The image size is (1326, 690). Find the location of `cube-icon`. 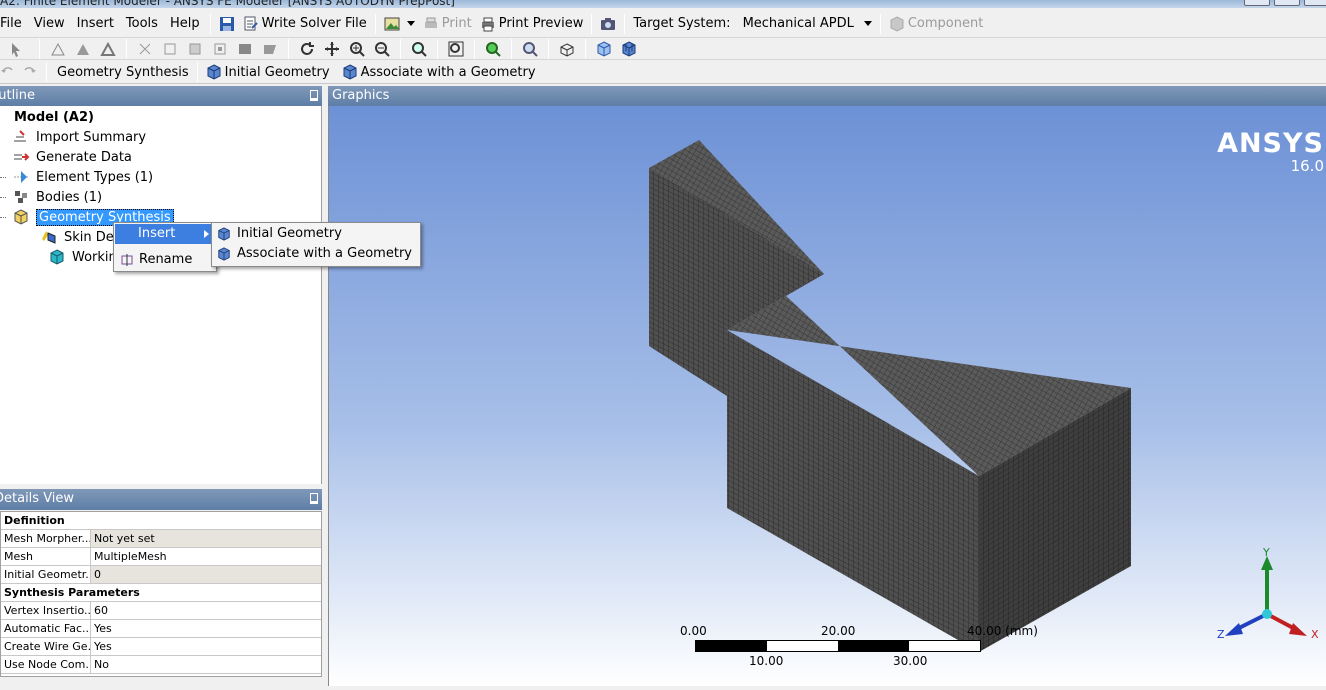

cube-icon is located at coordinates (214, 72).